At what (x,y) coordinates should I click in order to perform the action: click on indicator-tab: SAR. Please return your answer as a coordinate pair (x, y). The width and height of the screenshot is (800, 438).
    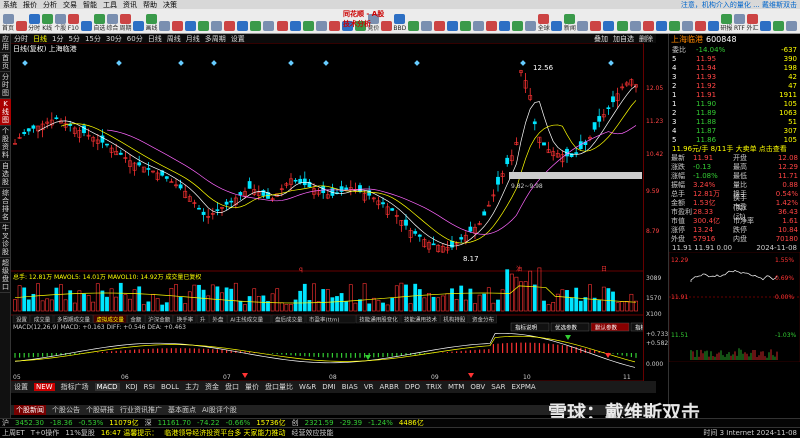
    Looking at the image, I should click on (498, 387).